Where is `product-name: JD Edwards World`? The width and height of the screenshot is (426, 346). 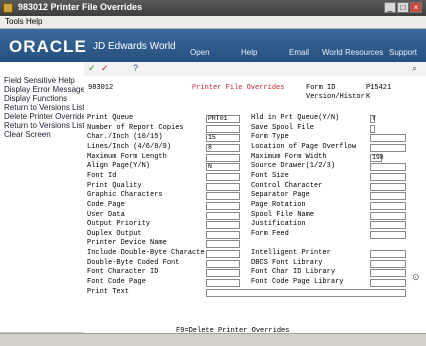 product-name: JD Edwards World is located at coordinates (134, 46).